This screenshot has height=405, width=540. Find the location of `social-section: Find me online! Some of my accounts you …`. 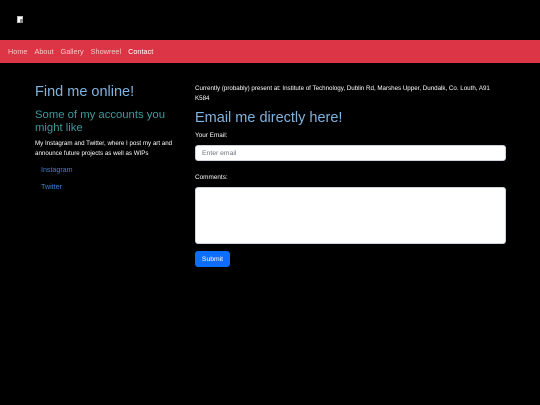

social-section: Find me online! Some of my accounts you … is located at coordinates (110, 142).